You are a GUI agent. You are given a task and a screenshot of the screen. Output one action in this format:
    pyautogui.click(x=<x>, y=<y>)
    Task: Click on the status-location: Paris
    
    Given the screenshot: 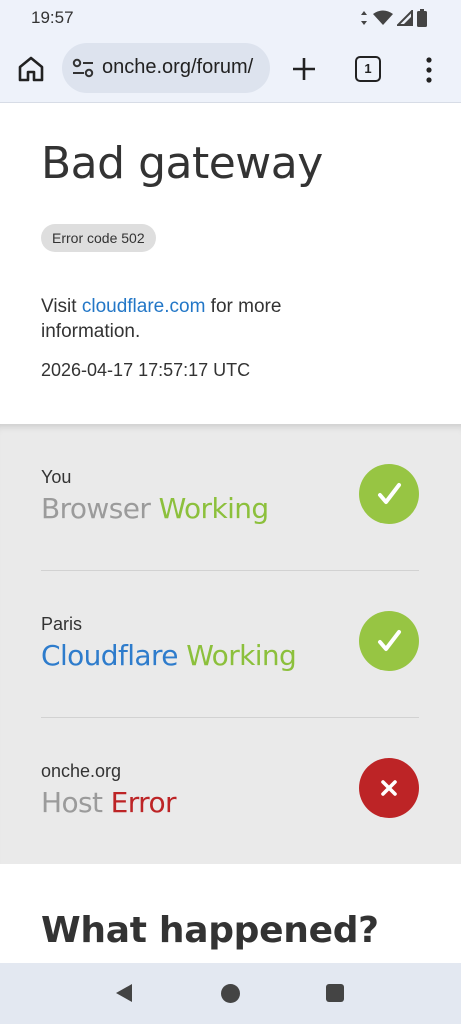 What is the action you would take?
    pyautogui.click(x=62, y=624)
    